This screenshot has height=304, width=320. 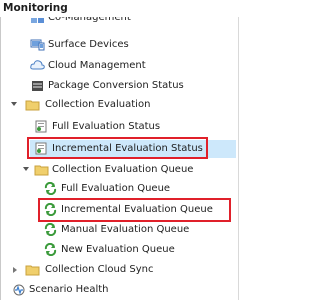 I want to click on tree-item-scenario-health: Scenario Health, so click(x=119, y=290).